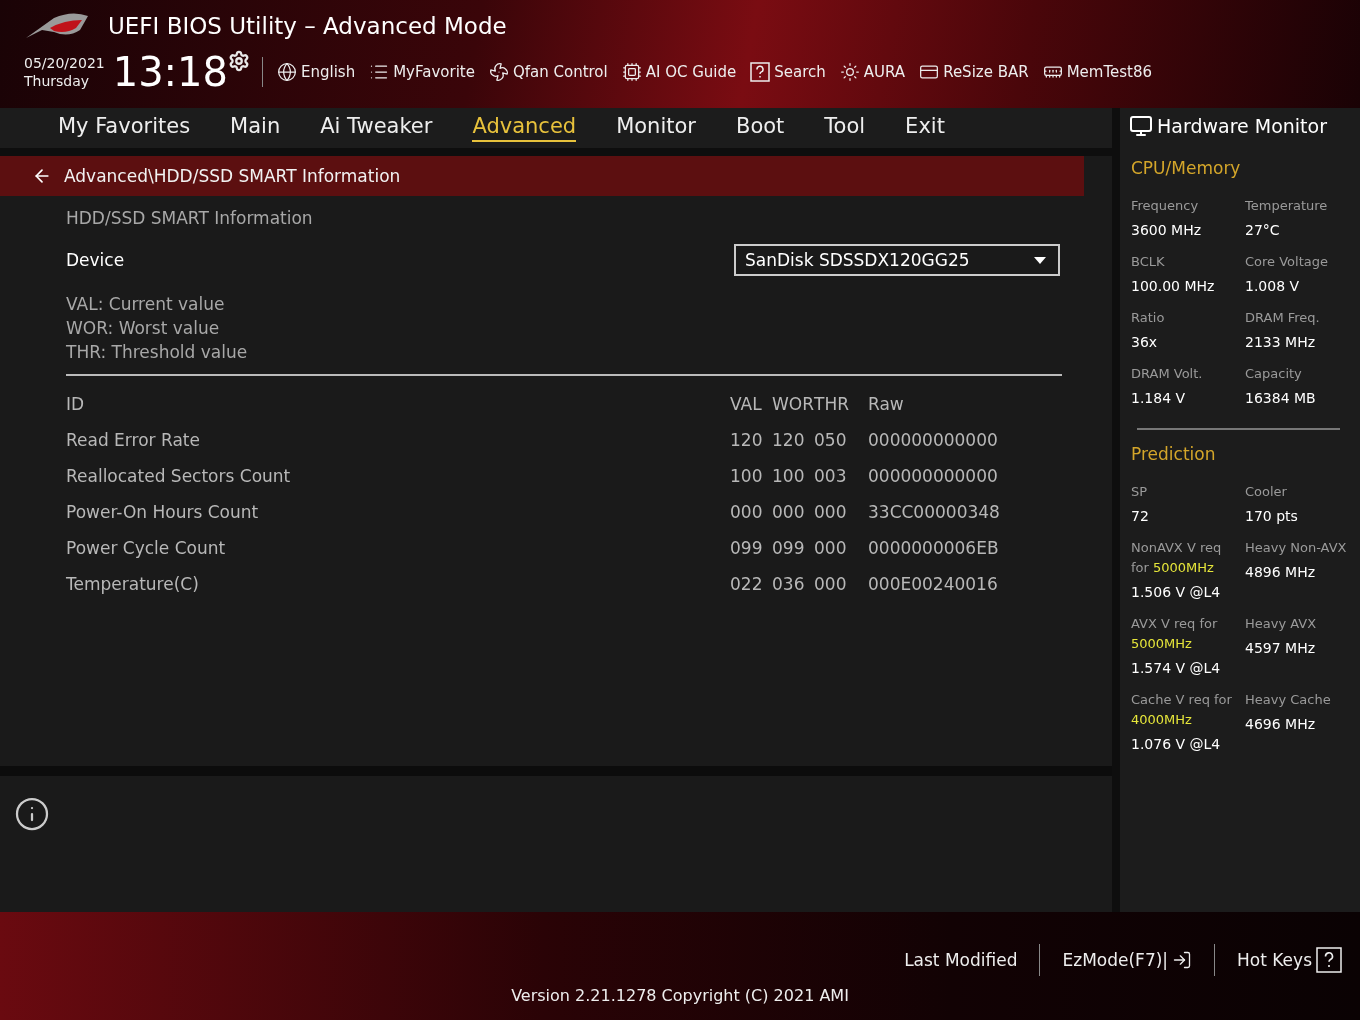  What do you see at coordinates (1141, 126) in the screenshot?
I see `monitor-icon` at bounding box center [1141, 126].